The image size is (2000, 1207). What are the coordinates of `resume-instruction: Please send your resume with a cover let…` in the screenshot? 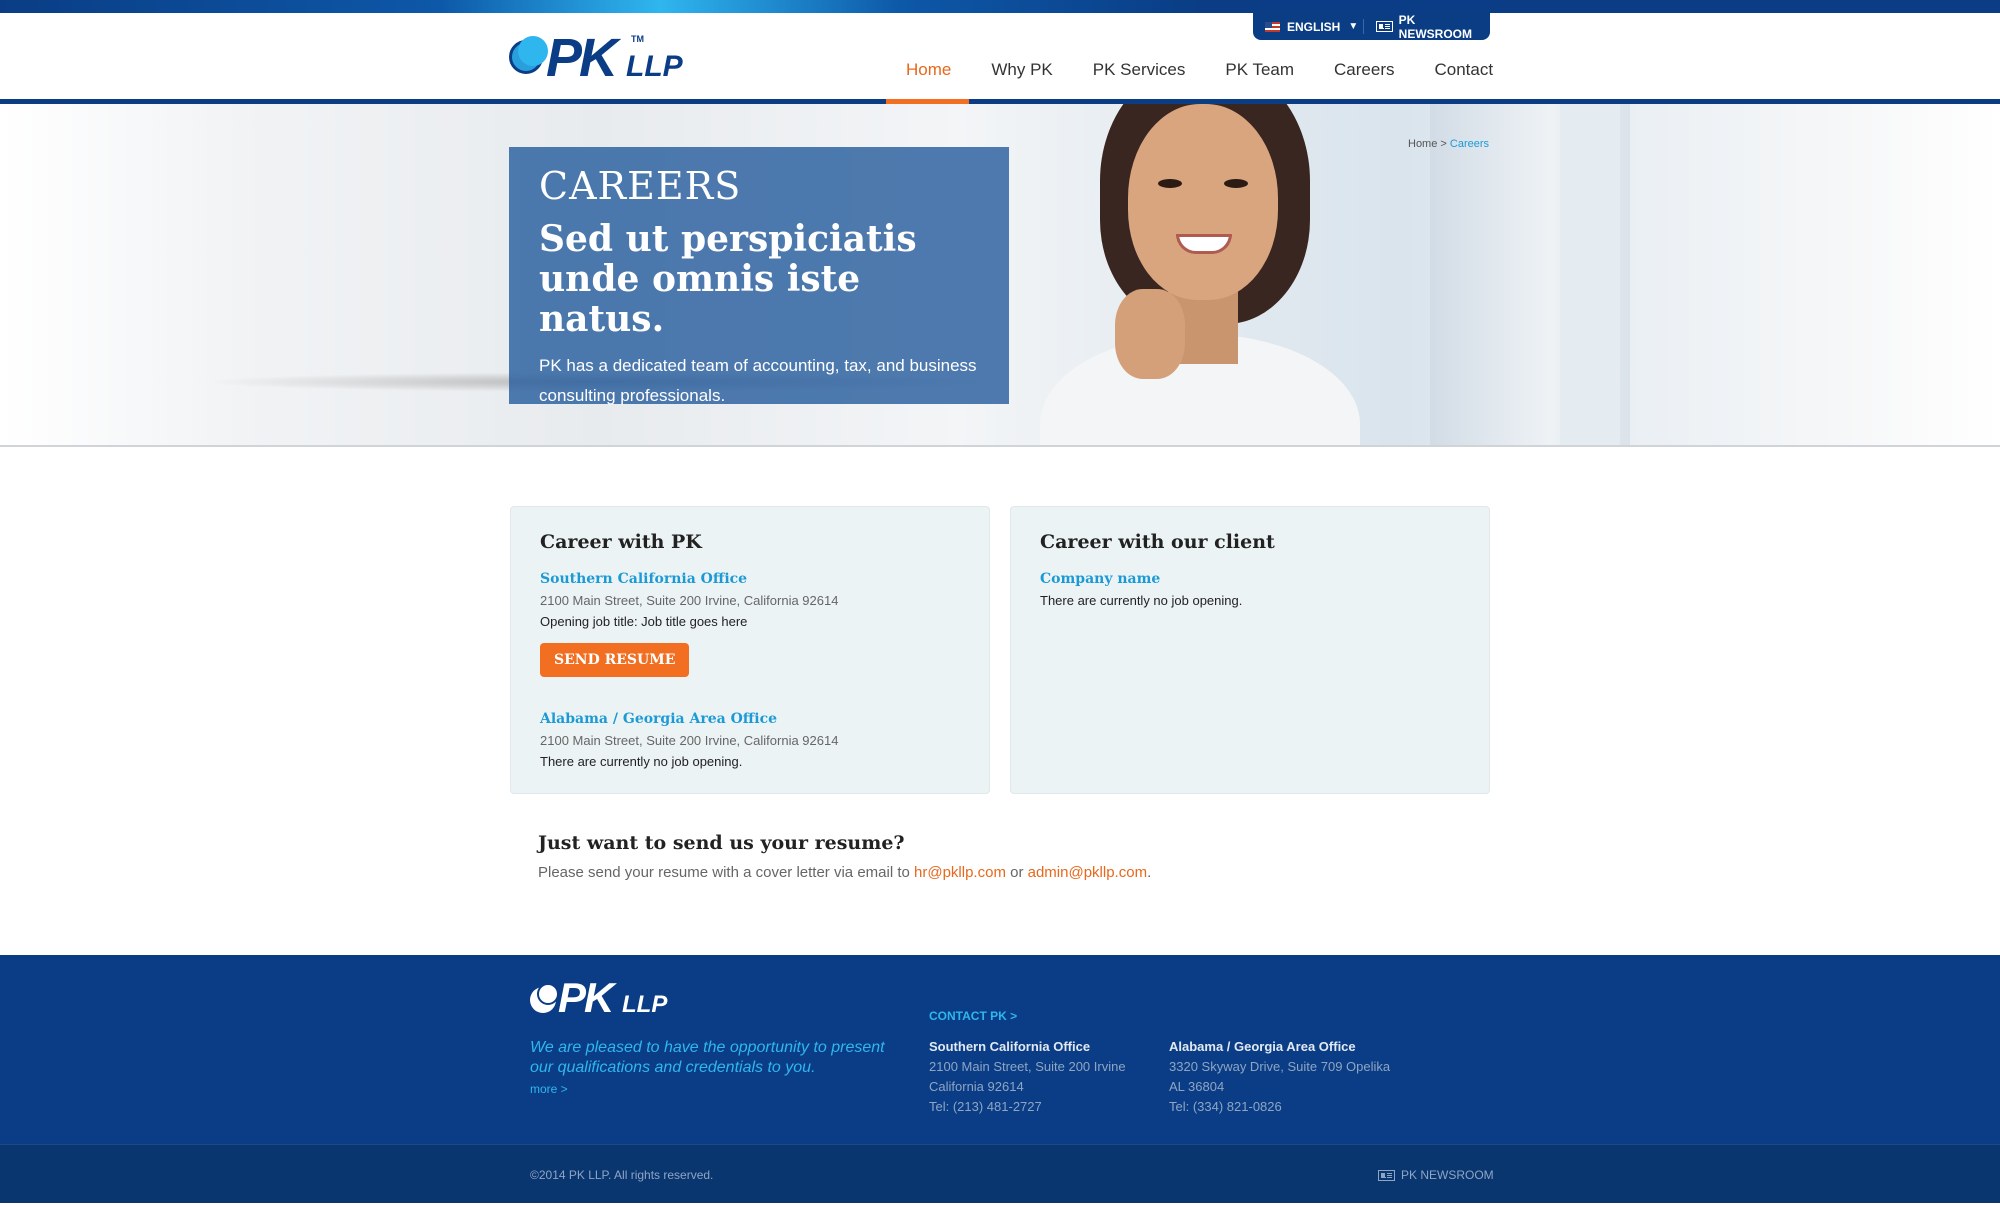 It's located at (724, 872).